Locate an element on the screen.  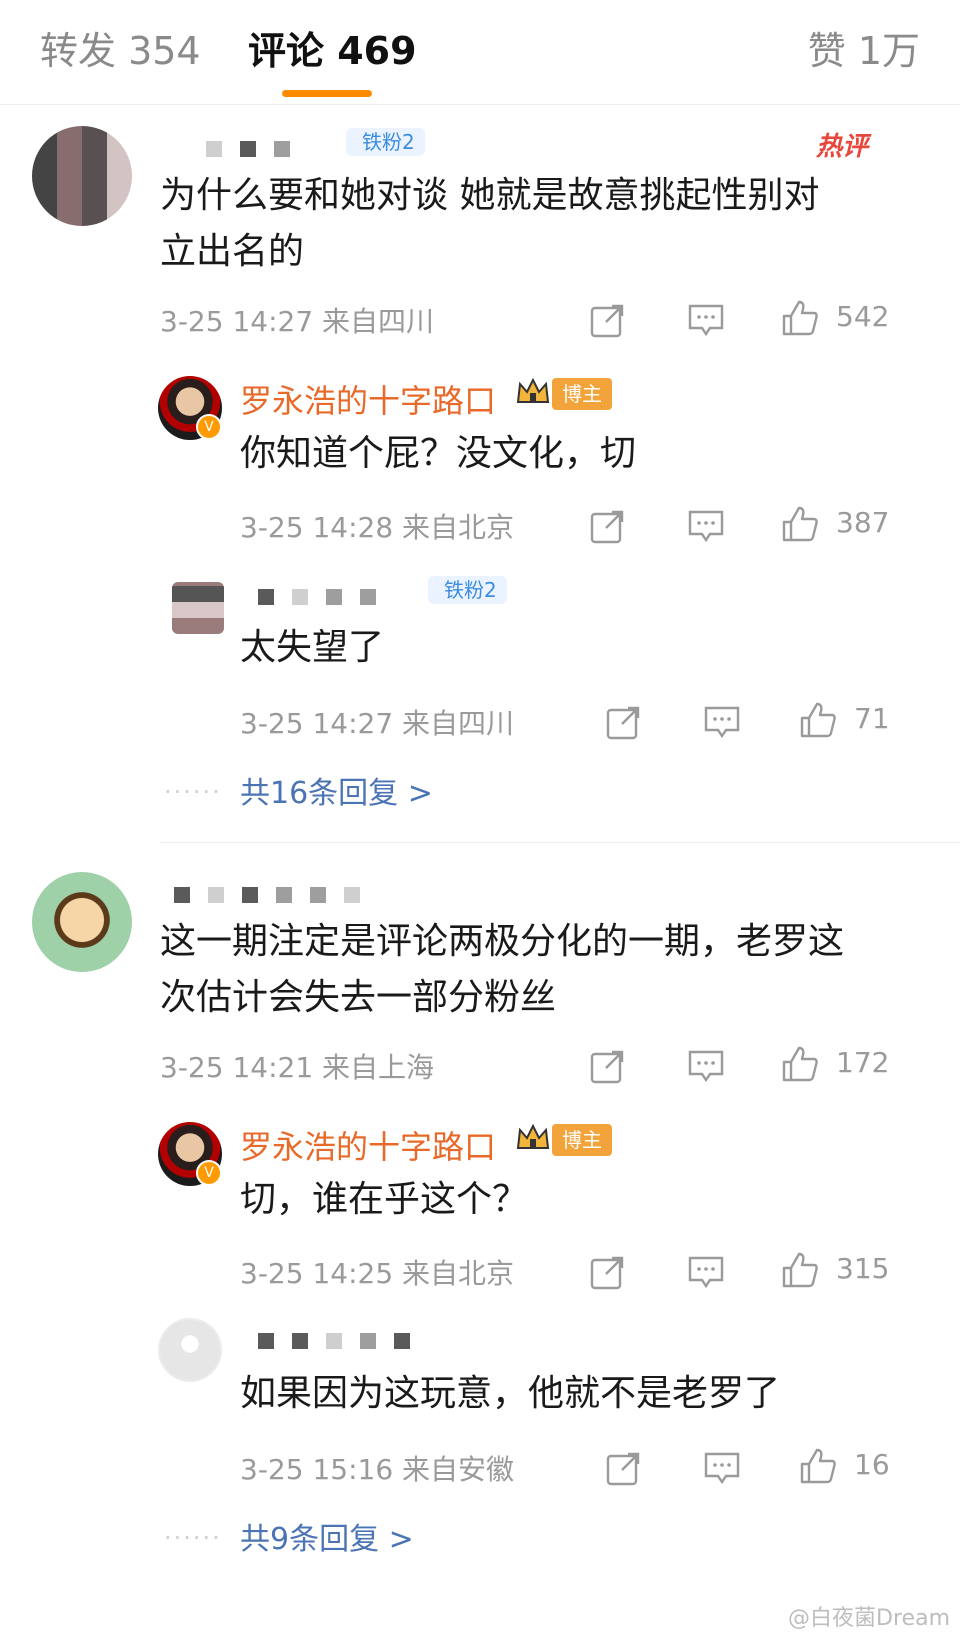
comment-text: 这一期注定是评论两极分化的一期，老罗这 is located at coordinates (502, 941).